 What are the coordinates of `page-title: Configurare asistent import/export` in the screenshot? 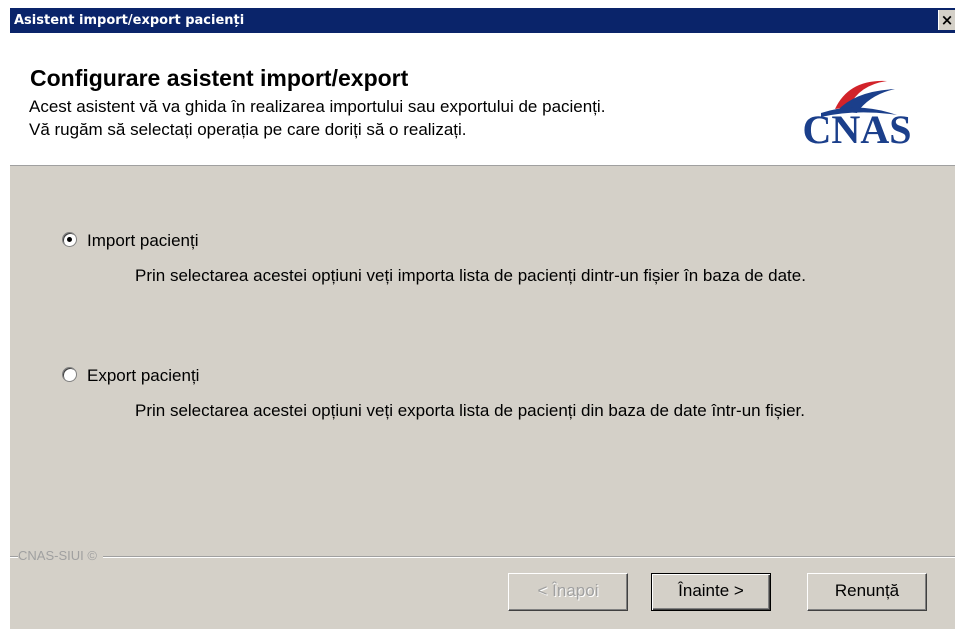 It's located at (219, 78).